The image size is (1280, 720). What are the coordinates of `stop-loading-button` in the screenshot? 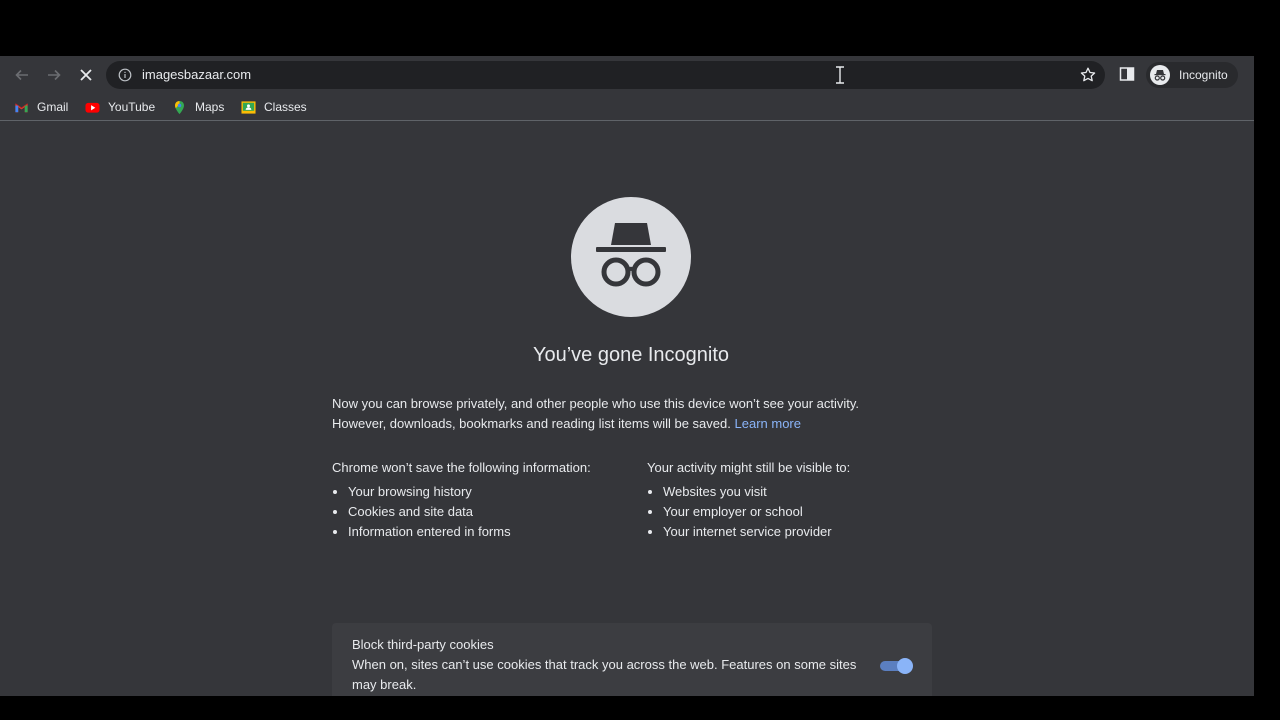 It's located at (86, 75).